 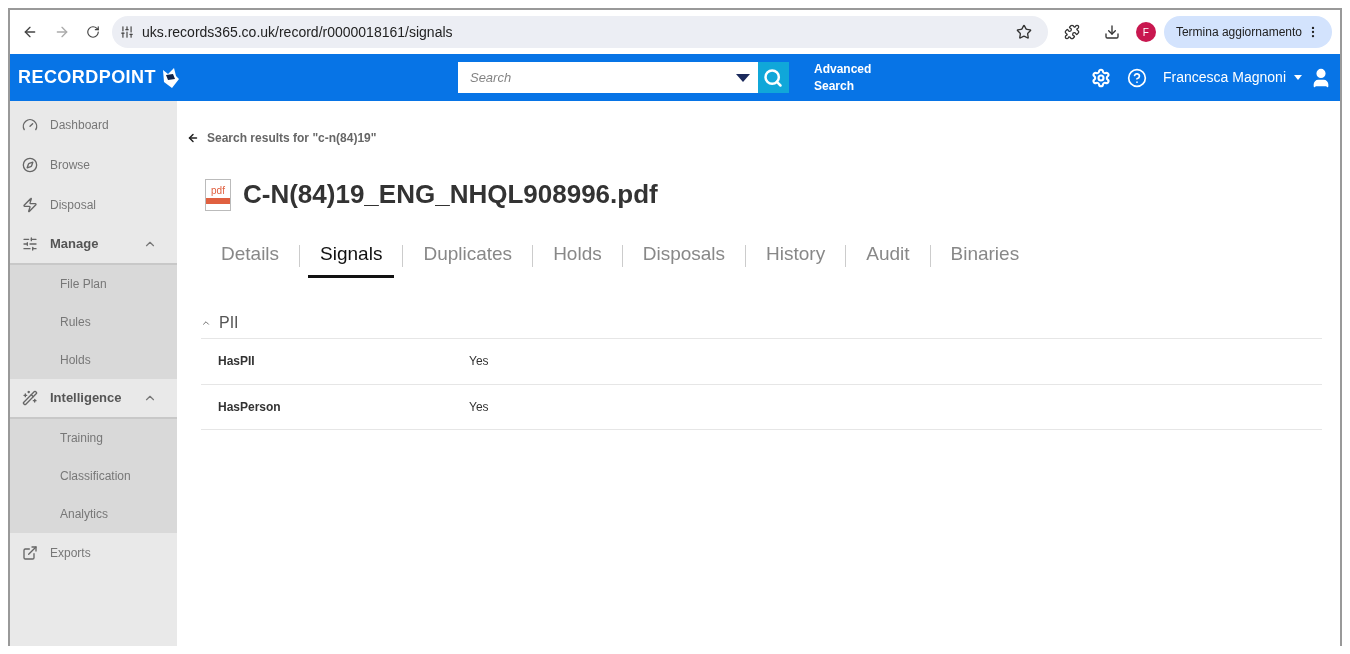 I want to click on download-icon, so click(x=1111, y=32).